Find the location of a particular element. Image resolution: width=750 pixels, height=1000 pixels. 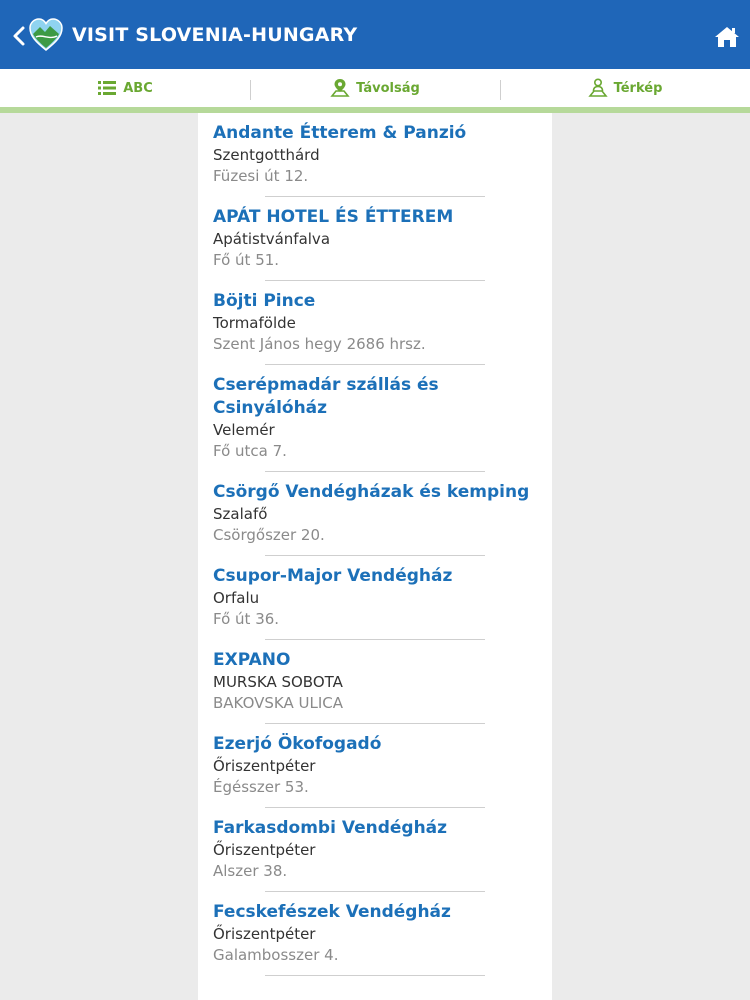

tab-map-label: Térkép is located at coordinates (638, 88).